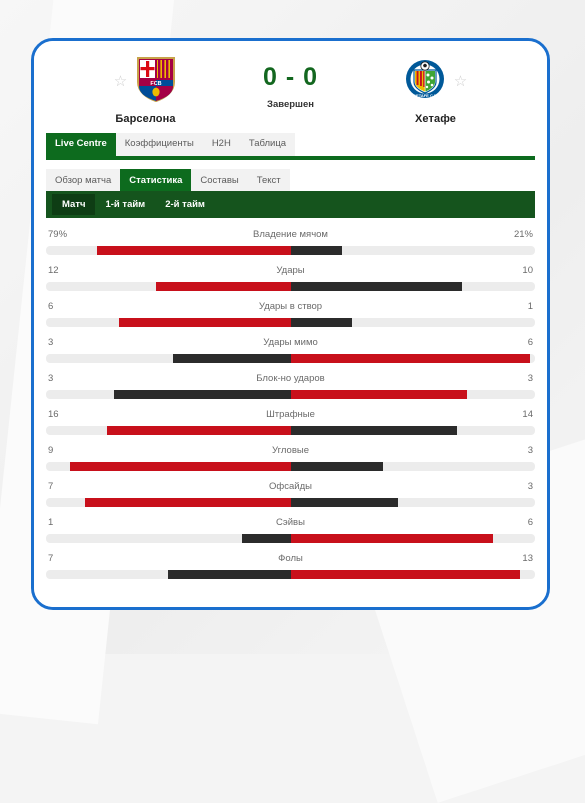  I want to click on stat-away-value: 14, so click(527, 414).